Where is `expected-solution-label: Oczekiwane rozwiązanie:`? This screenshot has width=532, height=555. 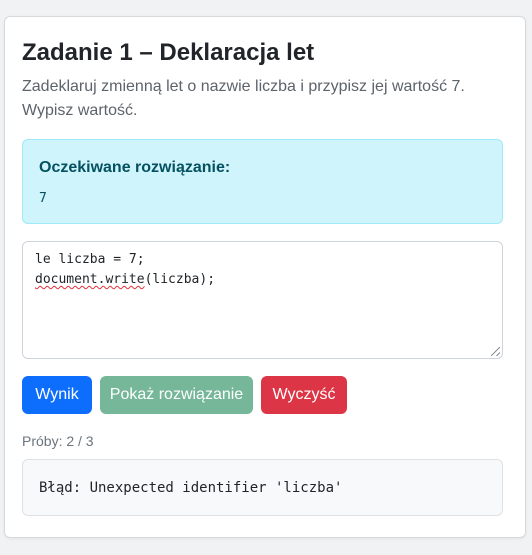
expected-solution-label: Oczekiwane rozwiązanie: is located at coordinates (135, 167).